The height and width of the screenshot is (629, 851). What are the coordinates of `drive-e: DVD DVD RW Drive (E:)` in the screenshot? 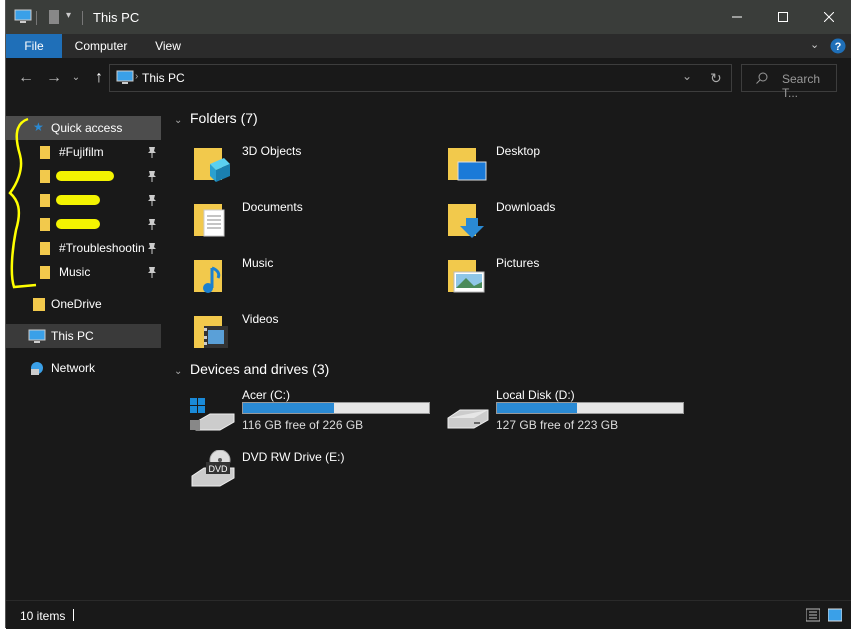 It's located at (315, 473).